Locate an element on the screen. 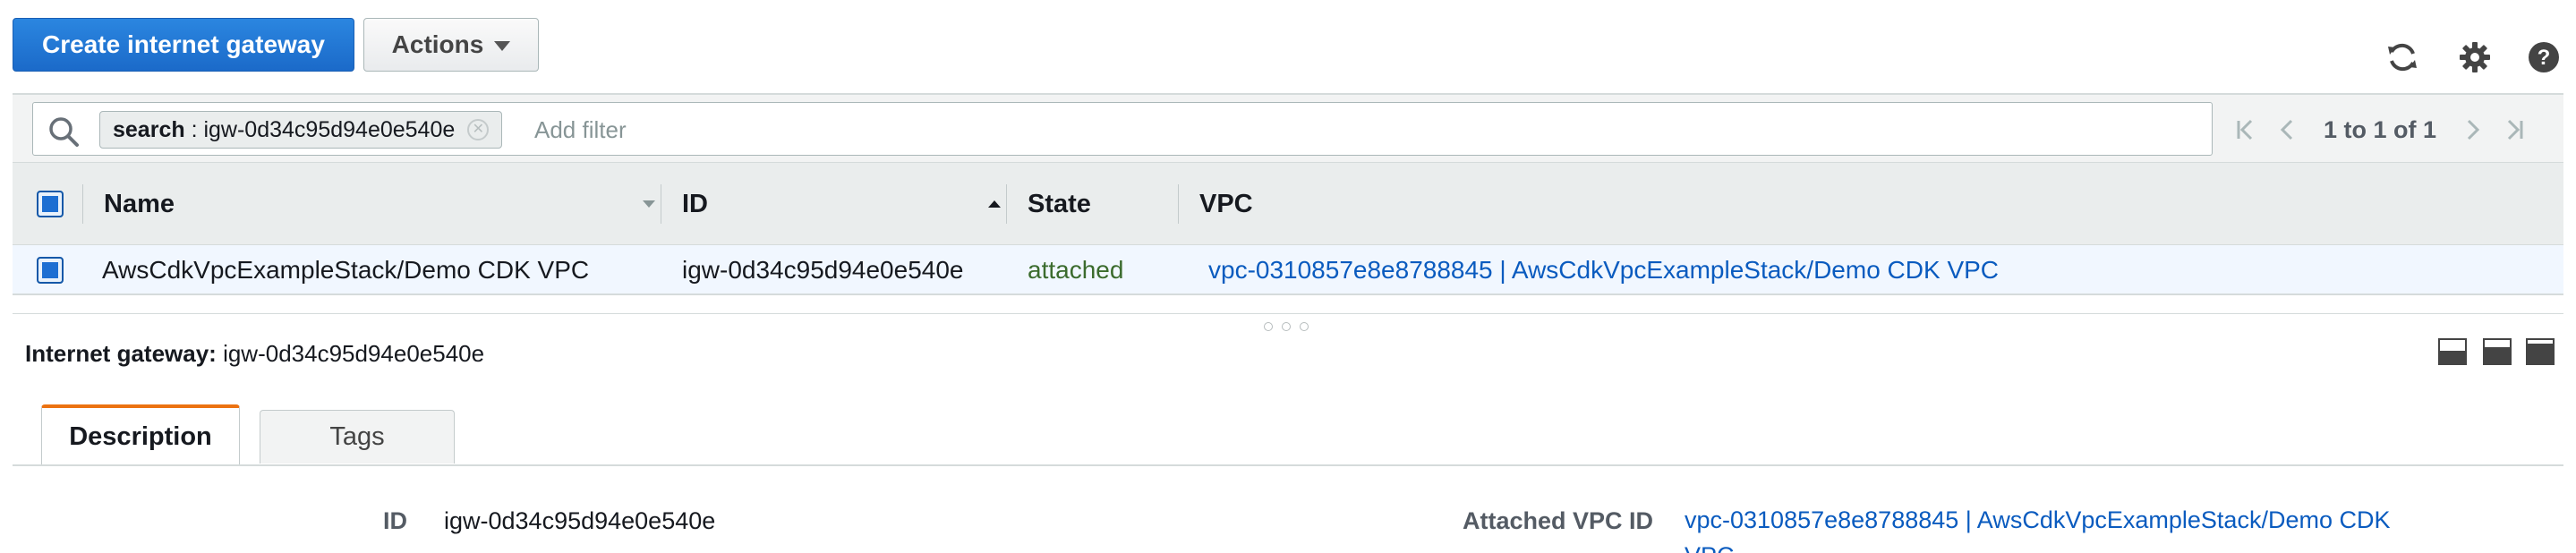  refresh-icon is located at coordinates (2402, 57).